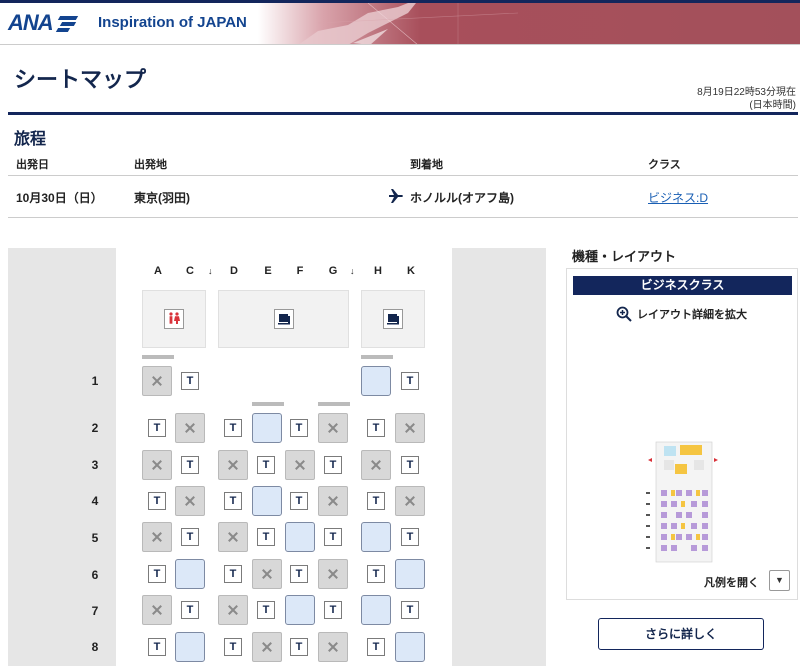 This screenshot has width=800, height=666. What do you see at coordinates (378, 271) in the screenshot?
I see `column-label-h: H` at bounding box center [378, 271].